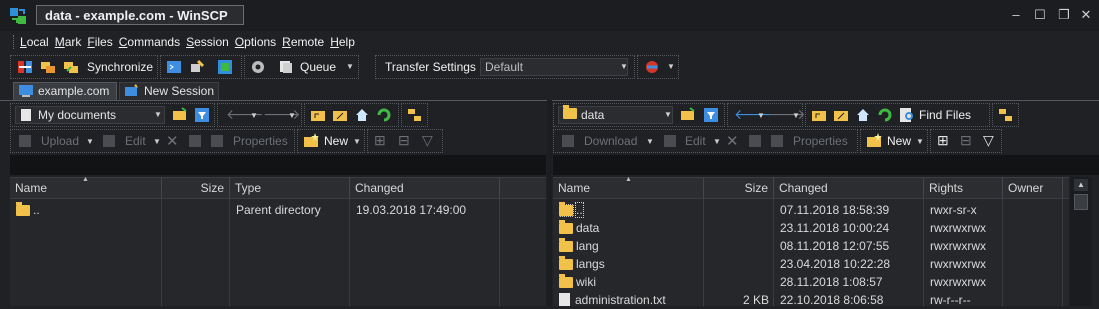 The image size is (1099, 309). What do you see at coordinates (71, 67) in the screenshot?
I see `synchronize-icon` at bounding box center [71, 67].